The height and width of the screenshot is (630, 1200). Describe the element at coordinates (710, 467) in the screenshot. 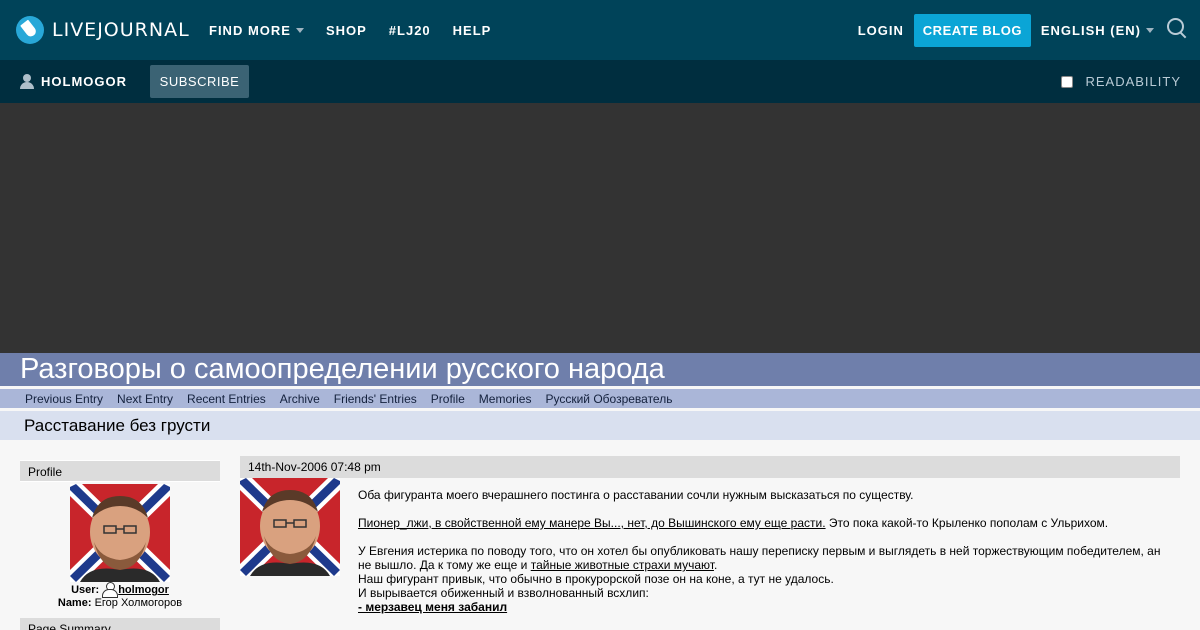

I see `entry-date: 14th-Nov-2006 07:48 pm` at that location.